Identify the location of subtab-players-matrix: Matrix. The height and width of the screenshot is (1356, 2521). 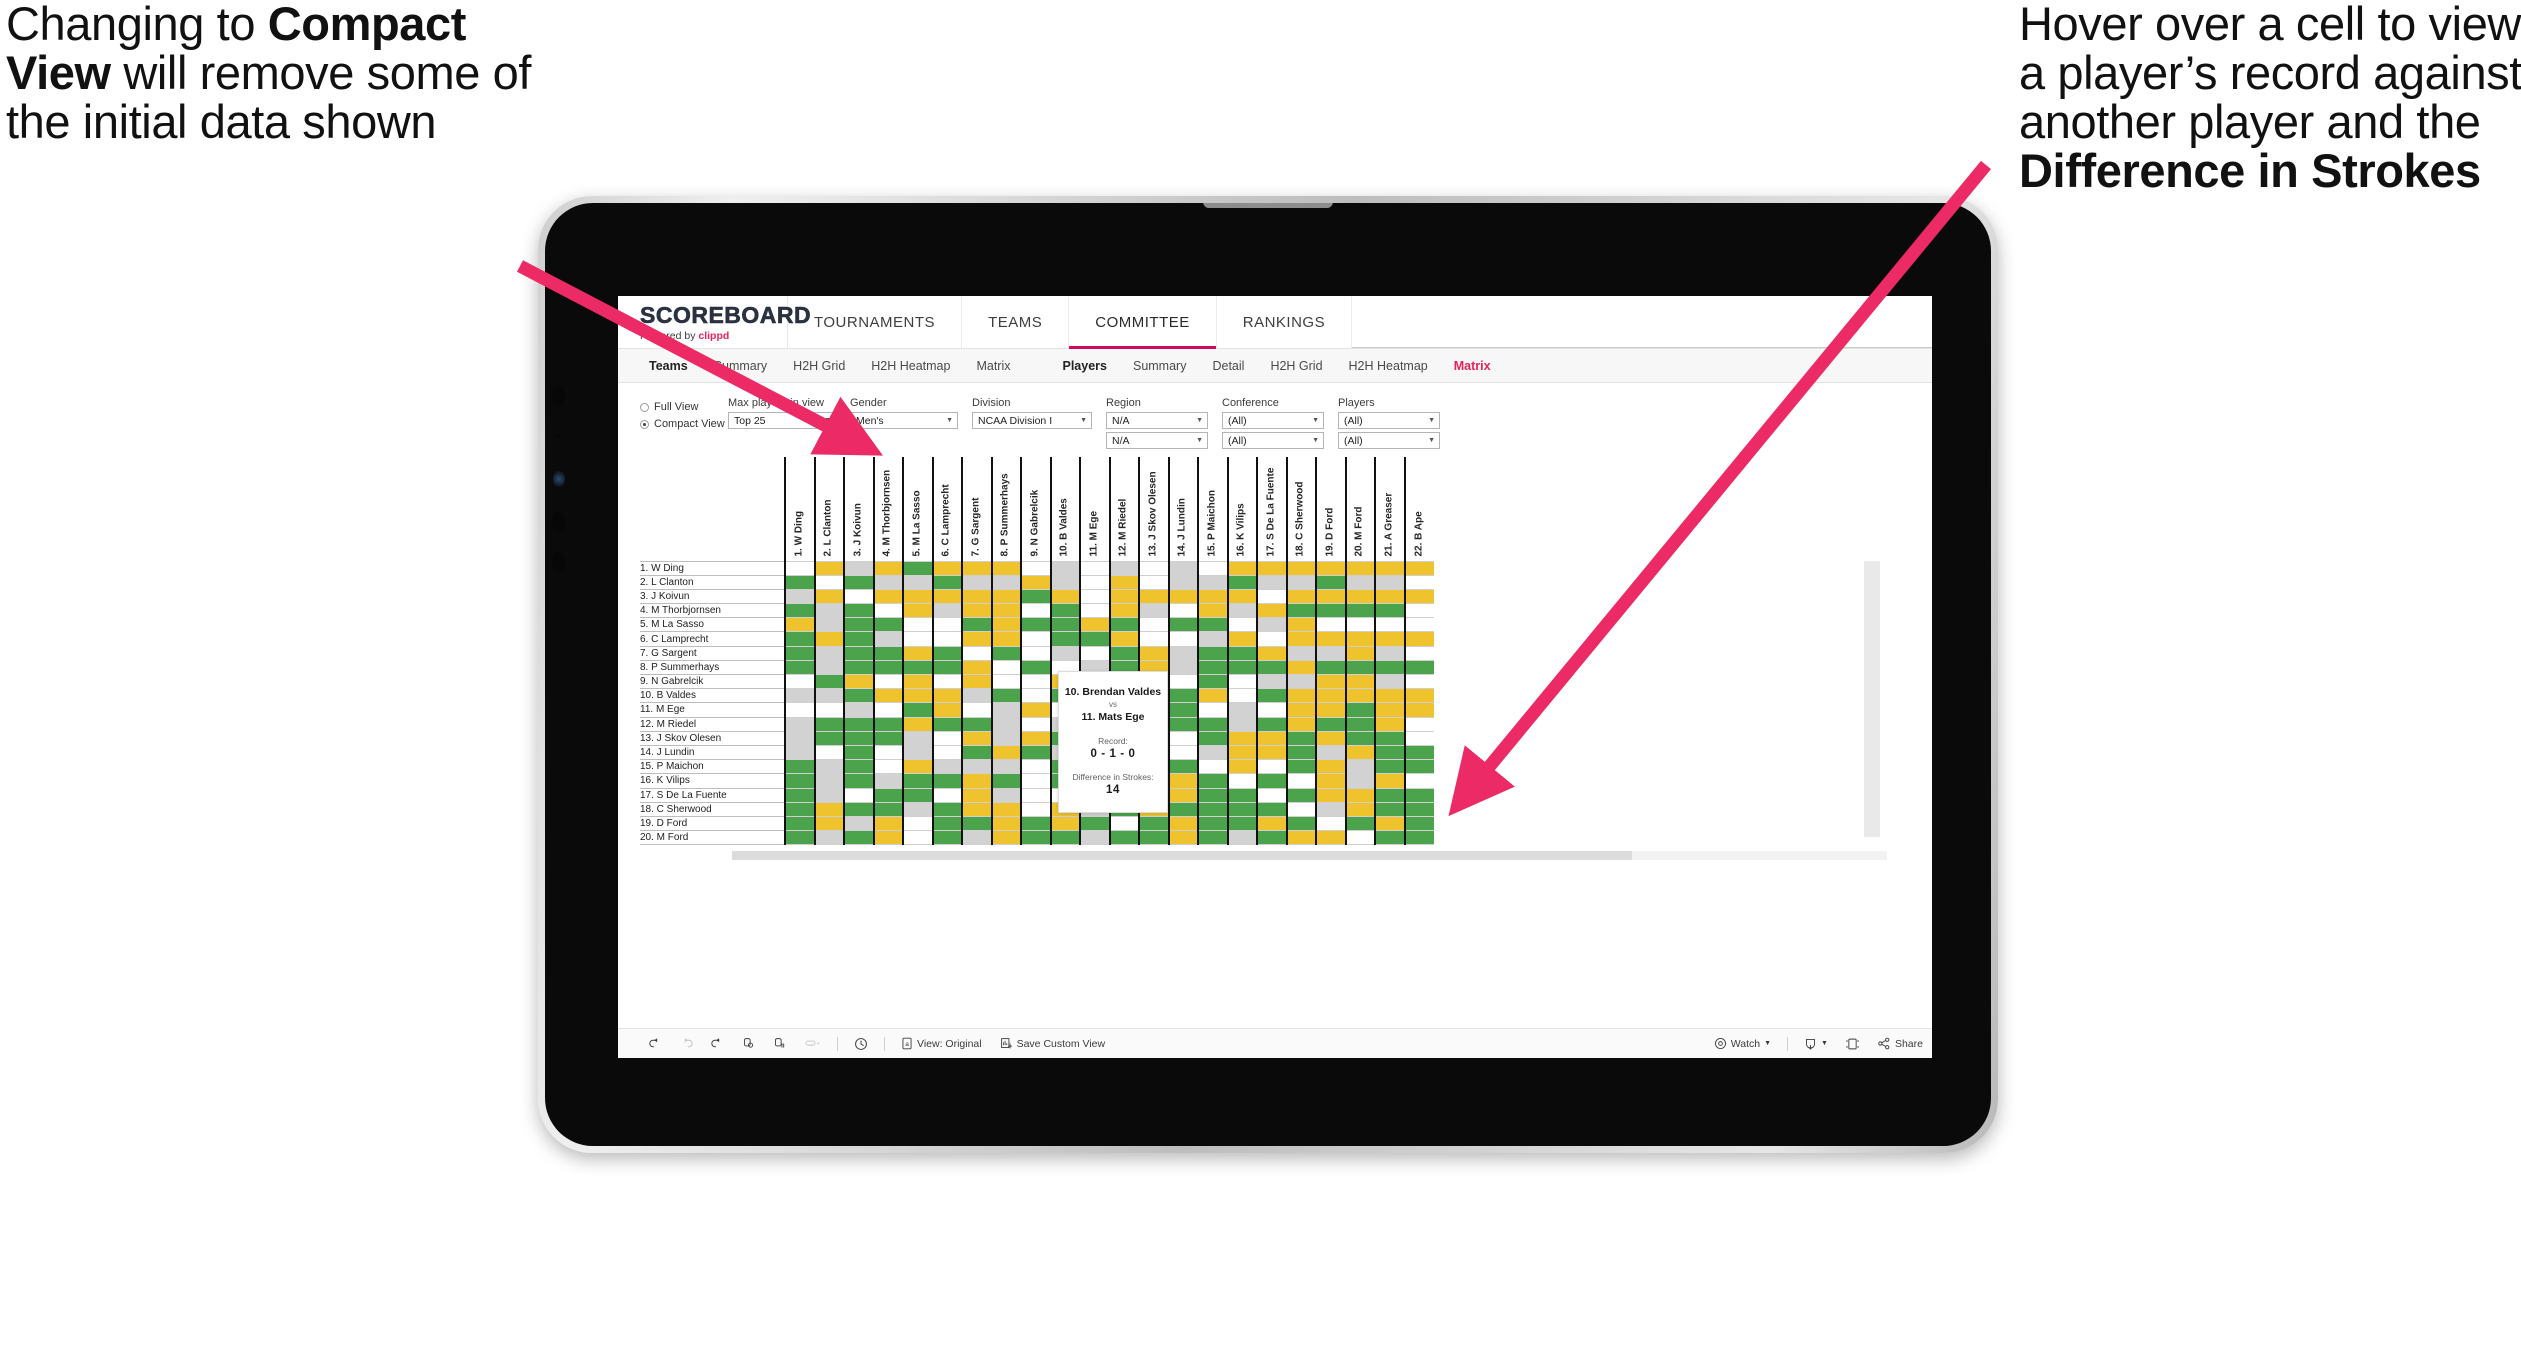
(1472, 366).